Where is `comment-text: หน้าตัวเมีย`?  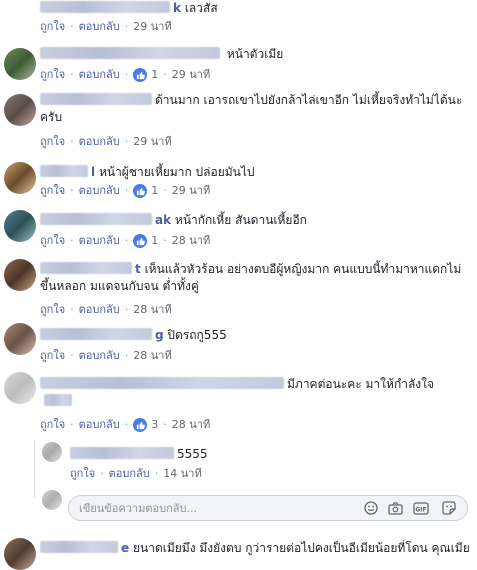 comment-text: หน้าตัวเมีย is located at coordinates (255, 54).